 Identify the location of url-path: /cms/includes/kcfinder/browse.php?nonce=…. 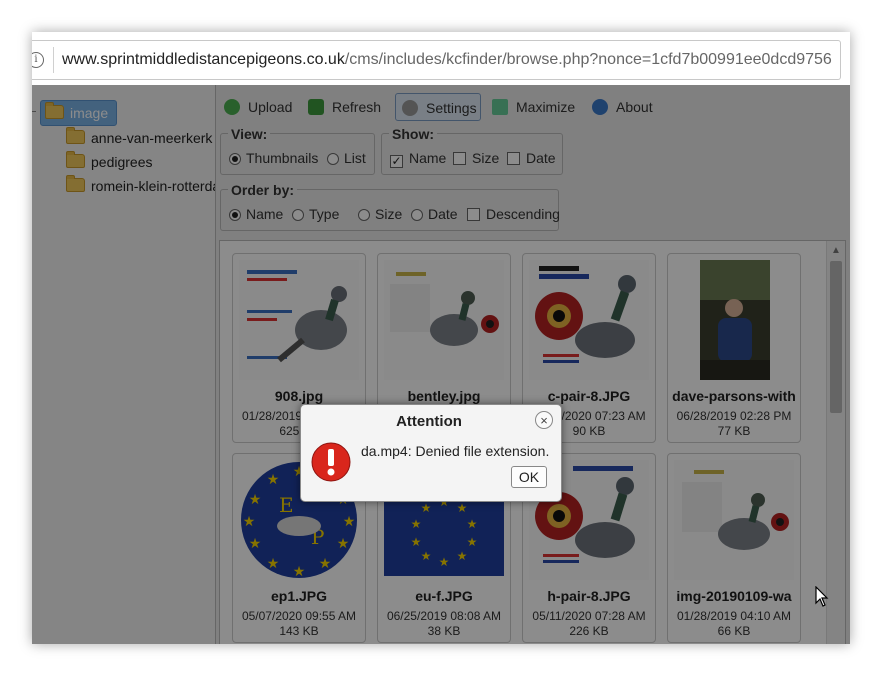
(588, 59).